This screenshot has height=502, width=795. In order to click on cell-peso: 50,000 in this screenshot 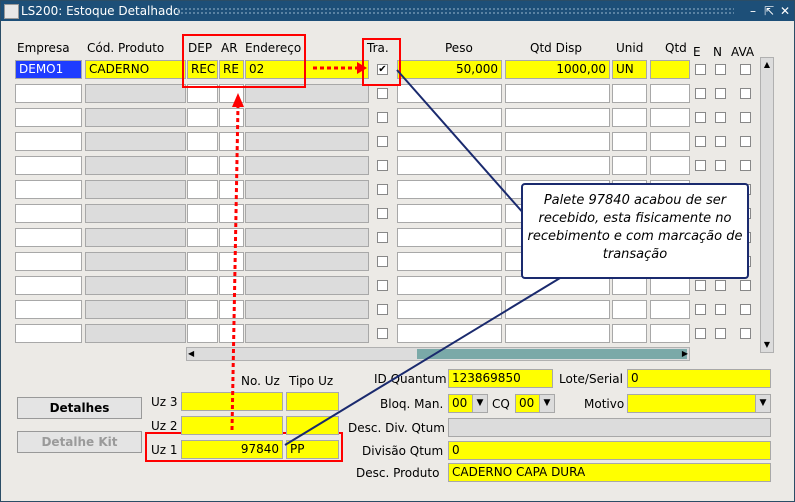, I will do `click(449, 69)`.